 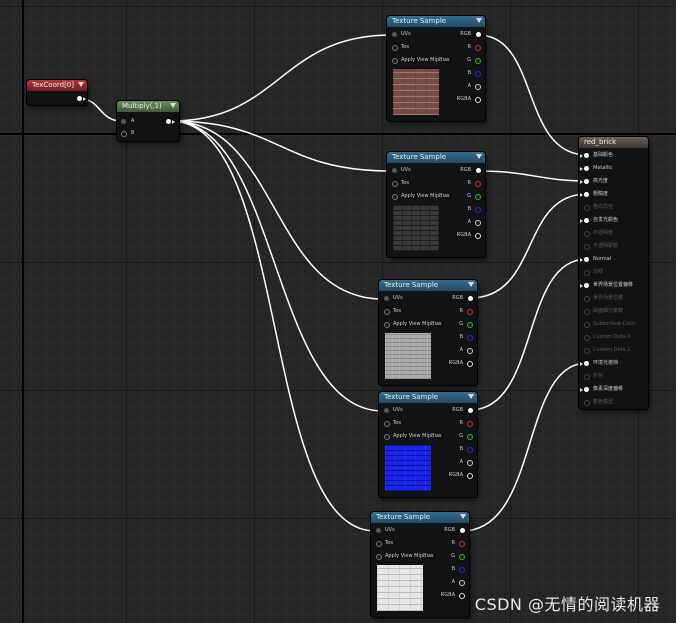 I want to click on texcoord-output-pin, so click(x=79, y=98).